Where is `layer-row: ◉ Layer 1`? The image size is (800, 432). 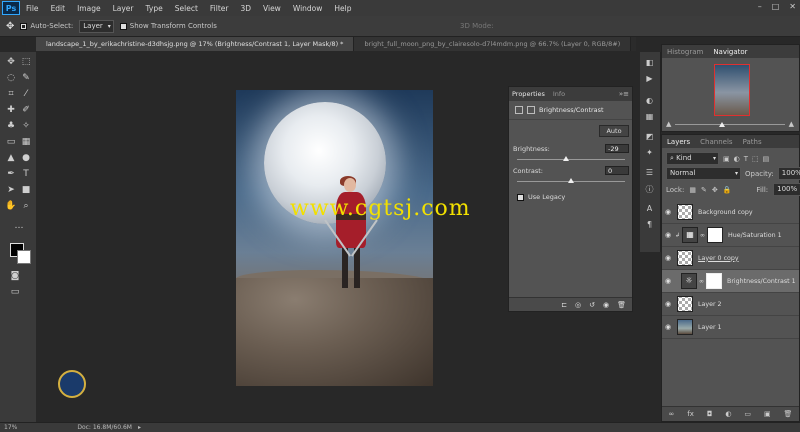 layer-row: ◉ Layer 1 is located at coordinates (730, 327).